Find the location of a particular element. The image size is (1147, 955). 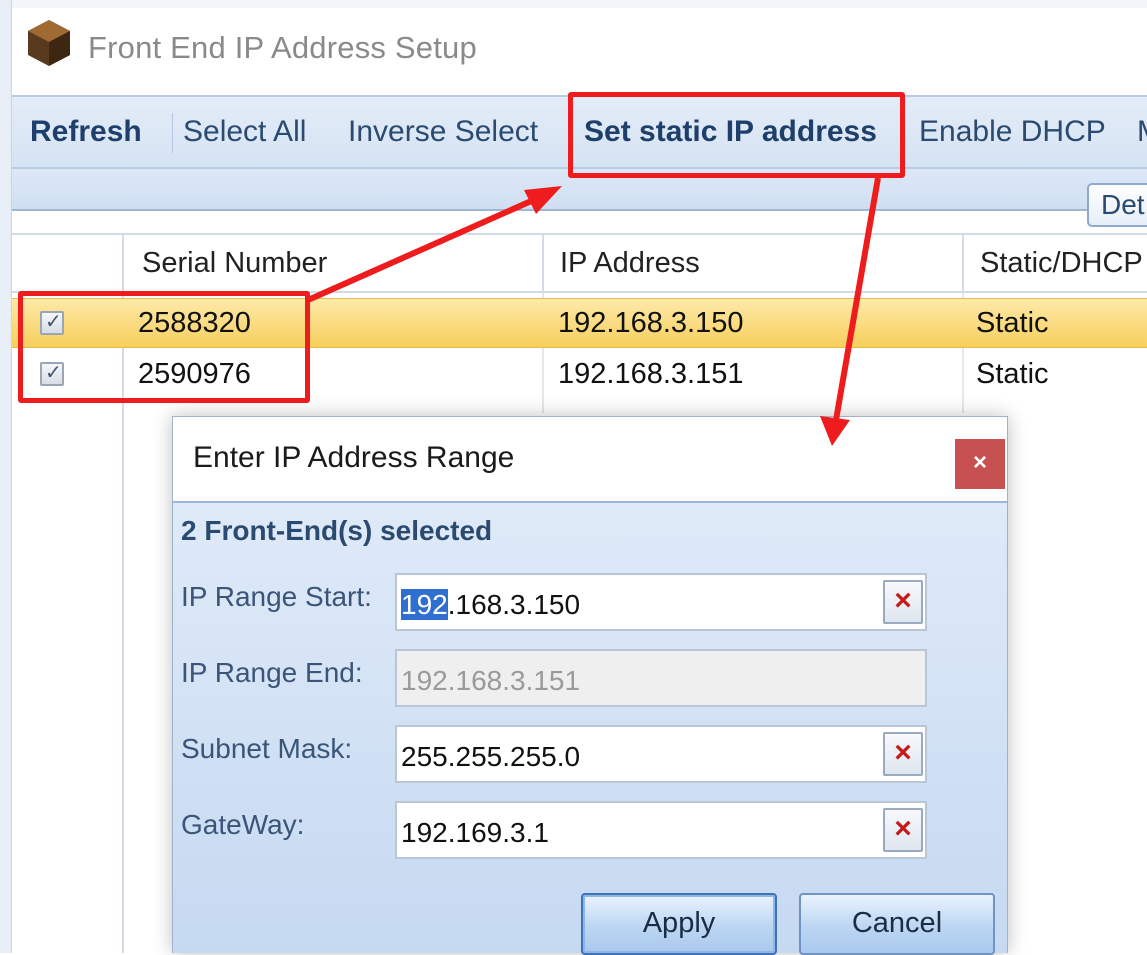

arrow-line-to-dialog is located at coordinates (857, 299).